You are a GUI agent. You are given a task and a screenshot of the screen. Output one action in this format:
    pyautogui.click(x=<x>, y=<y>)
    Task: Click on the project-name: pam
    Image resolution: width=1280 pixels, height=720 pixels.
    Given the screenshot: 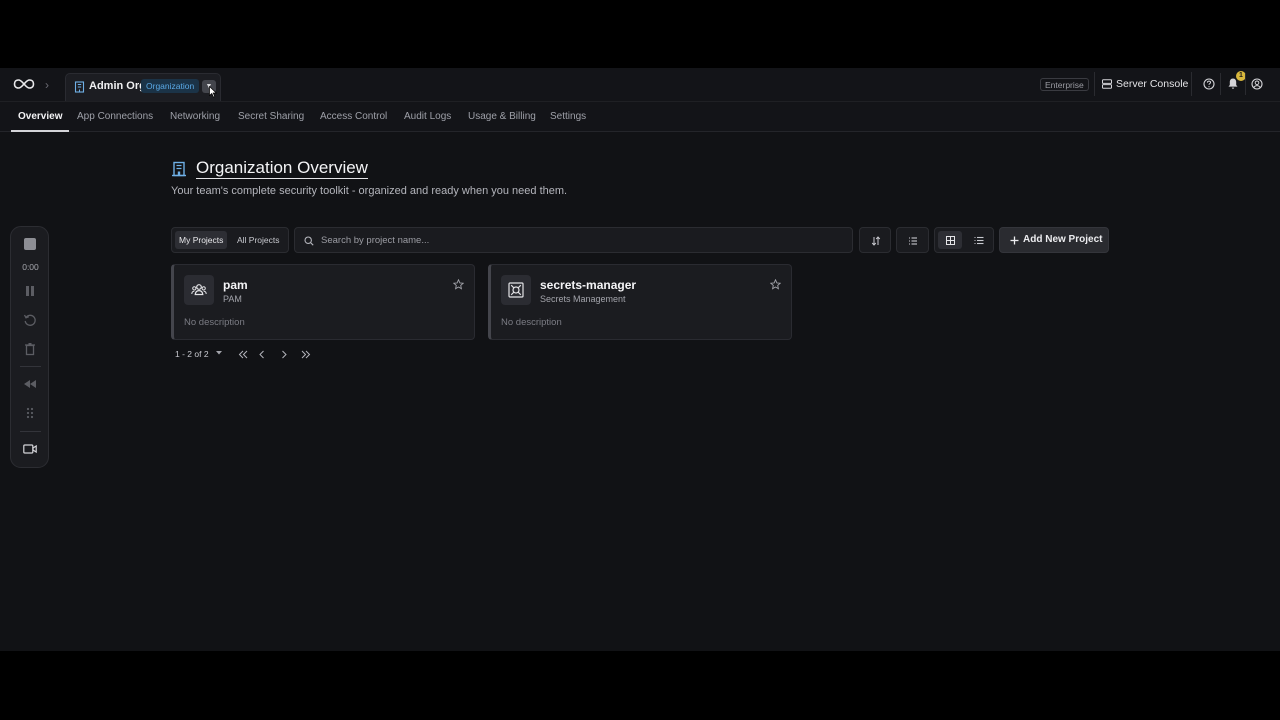 What is the action you would take?
    pyautogui.click(x=235, y=285)
    